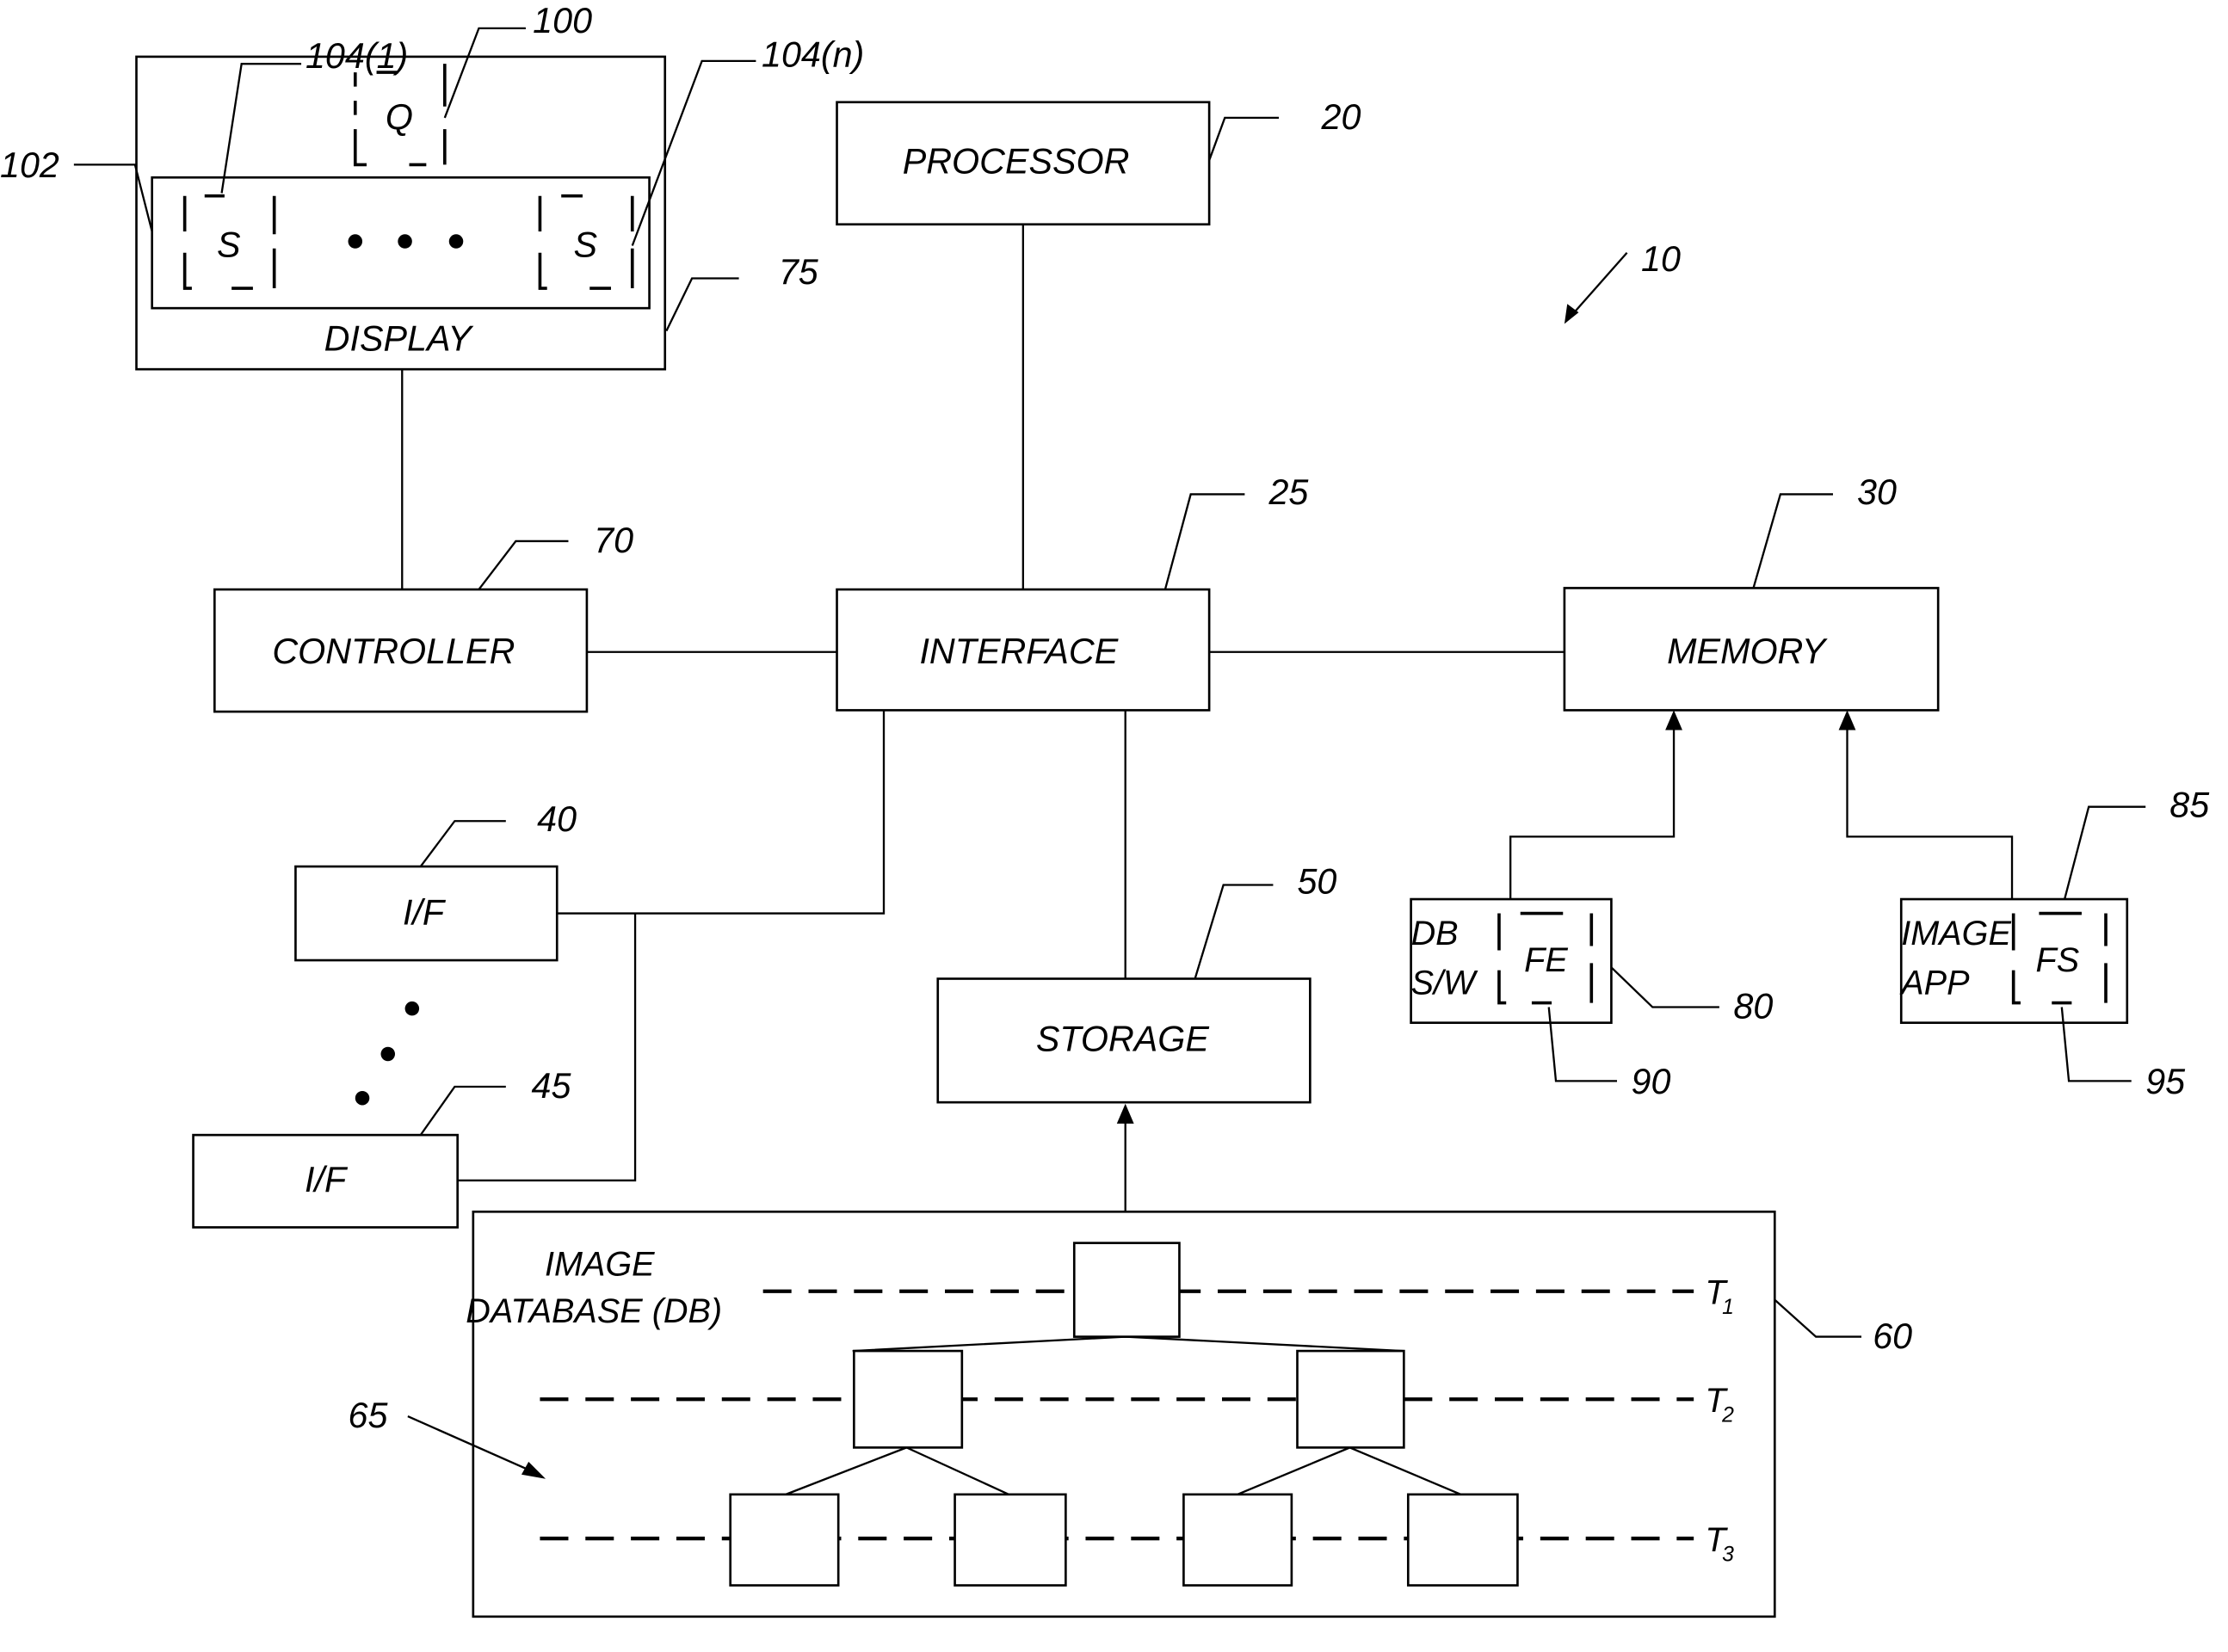 Image resolution: width=2228 pixels, height=1652 pixels. What do you see at coordinates (563, 20) in the screenshot?
I see `ref-100: 100` at bounding box center [563, 20].